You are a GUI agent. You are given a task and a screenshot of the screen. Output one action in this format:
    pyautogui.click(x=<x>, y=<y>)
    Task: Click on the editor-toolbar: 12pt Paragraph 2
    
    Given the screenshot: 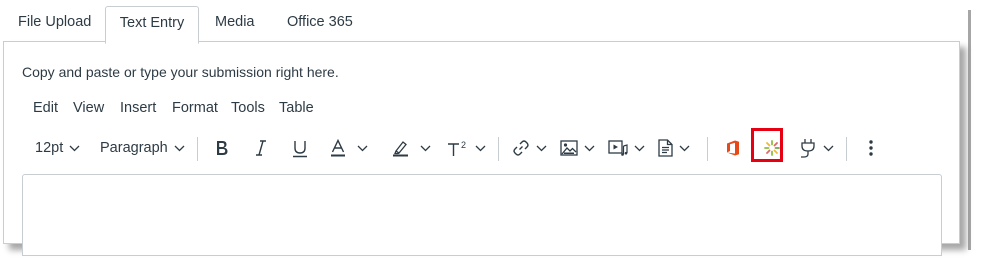 What is the action you would take?
    pyautogui.click(x=481, y=148)
    